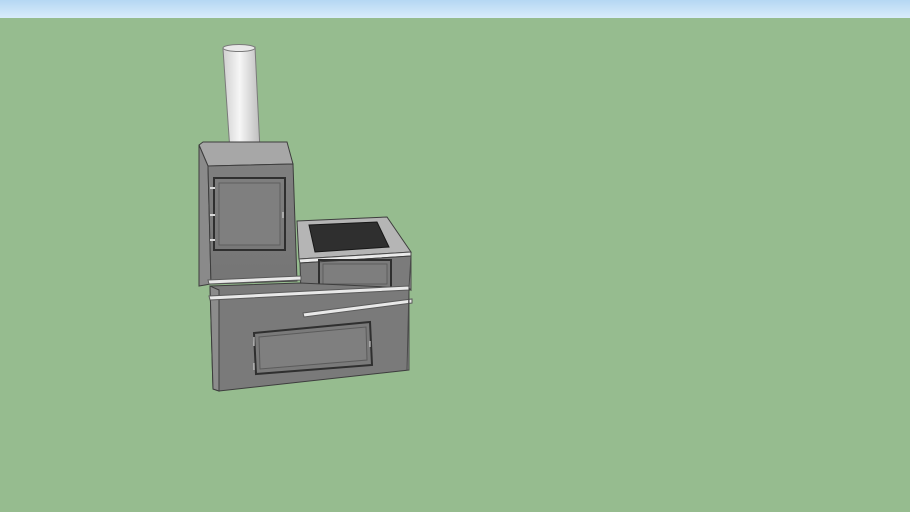  Describe the element at coordinates (355, 274) in the screenshot. I see `oven-small-door` at that location.